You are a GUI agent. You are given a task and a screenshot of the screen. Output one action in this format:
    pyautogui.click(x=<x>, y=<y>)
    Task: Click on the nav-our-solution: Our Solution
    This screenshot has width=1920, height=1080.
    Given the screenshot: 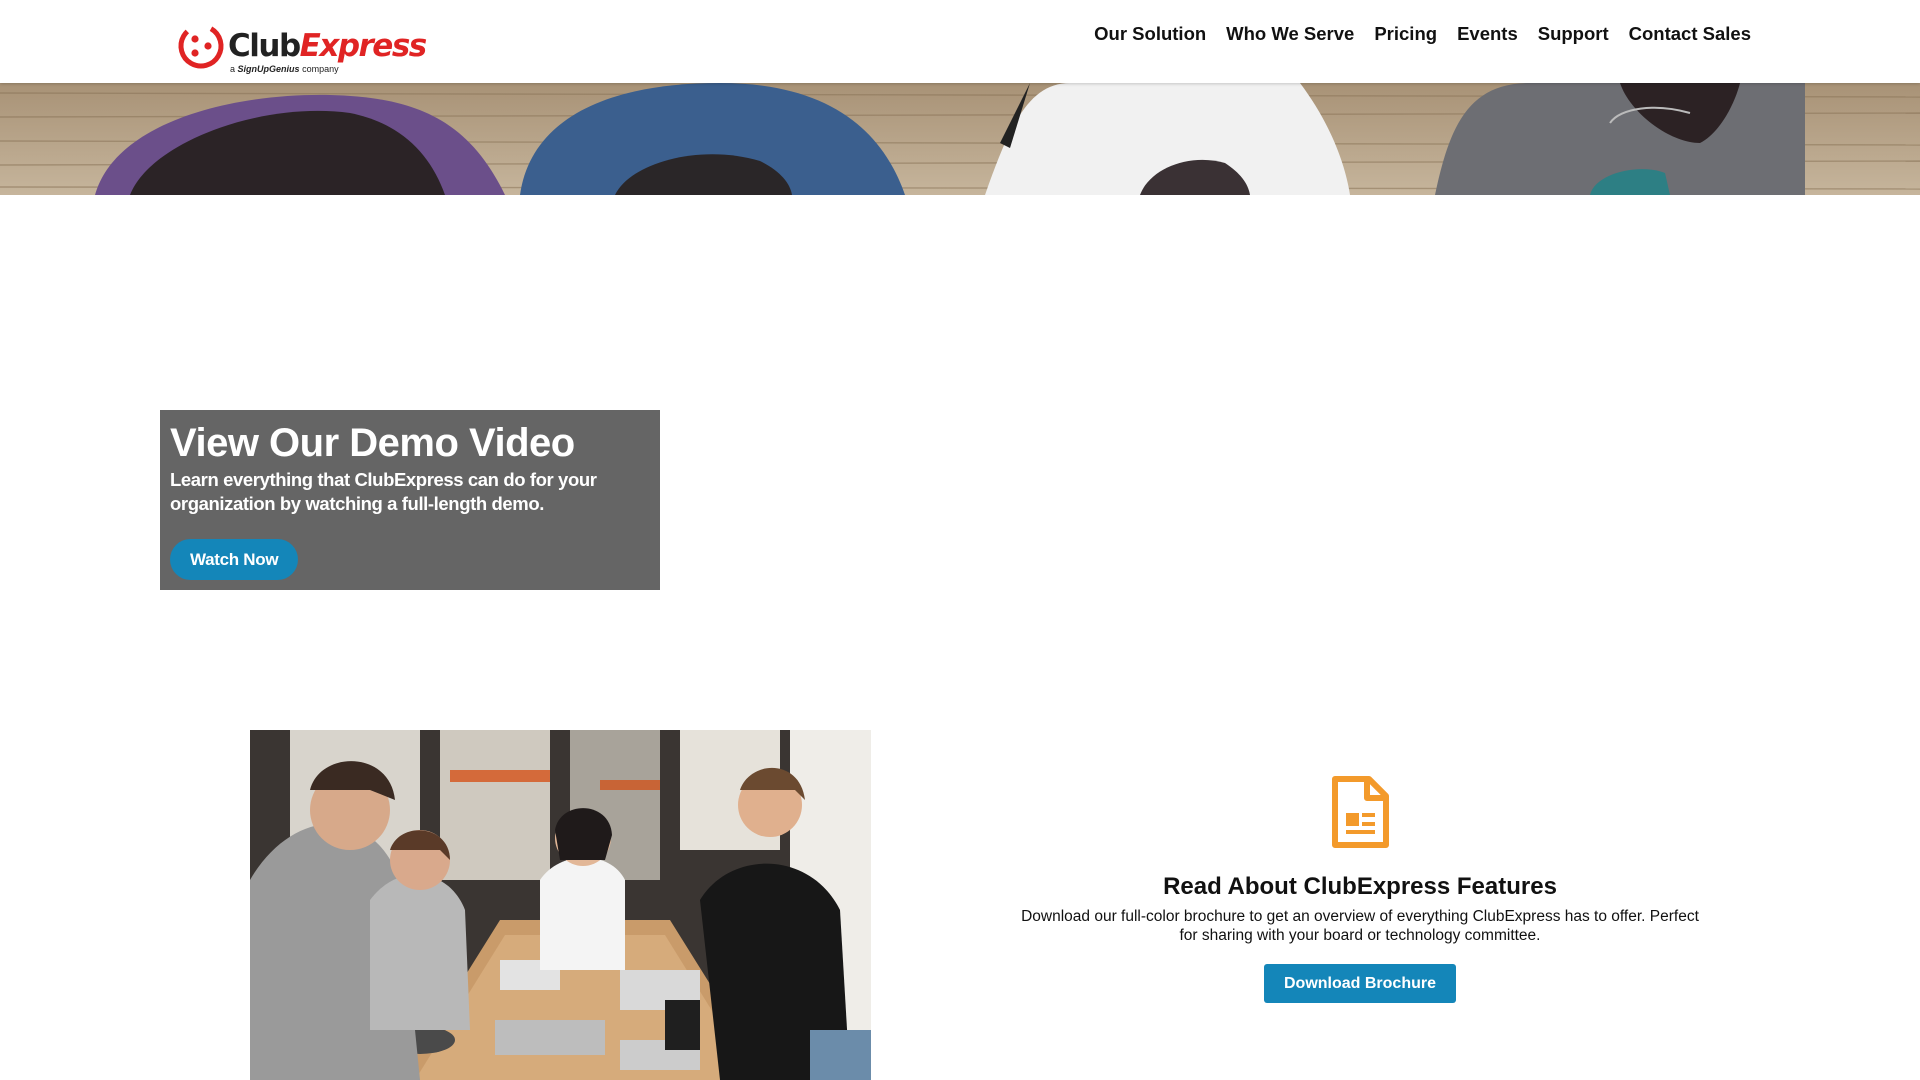 What is the action you would take?
    pyautogui.click(x=1150, y=34)
    